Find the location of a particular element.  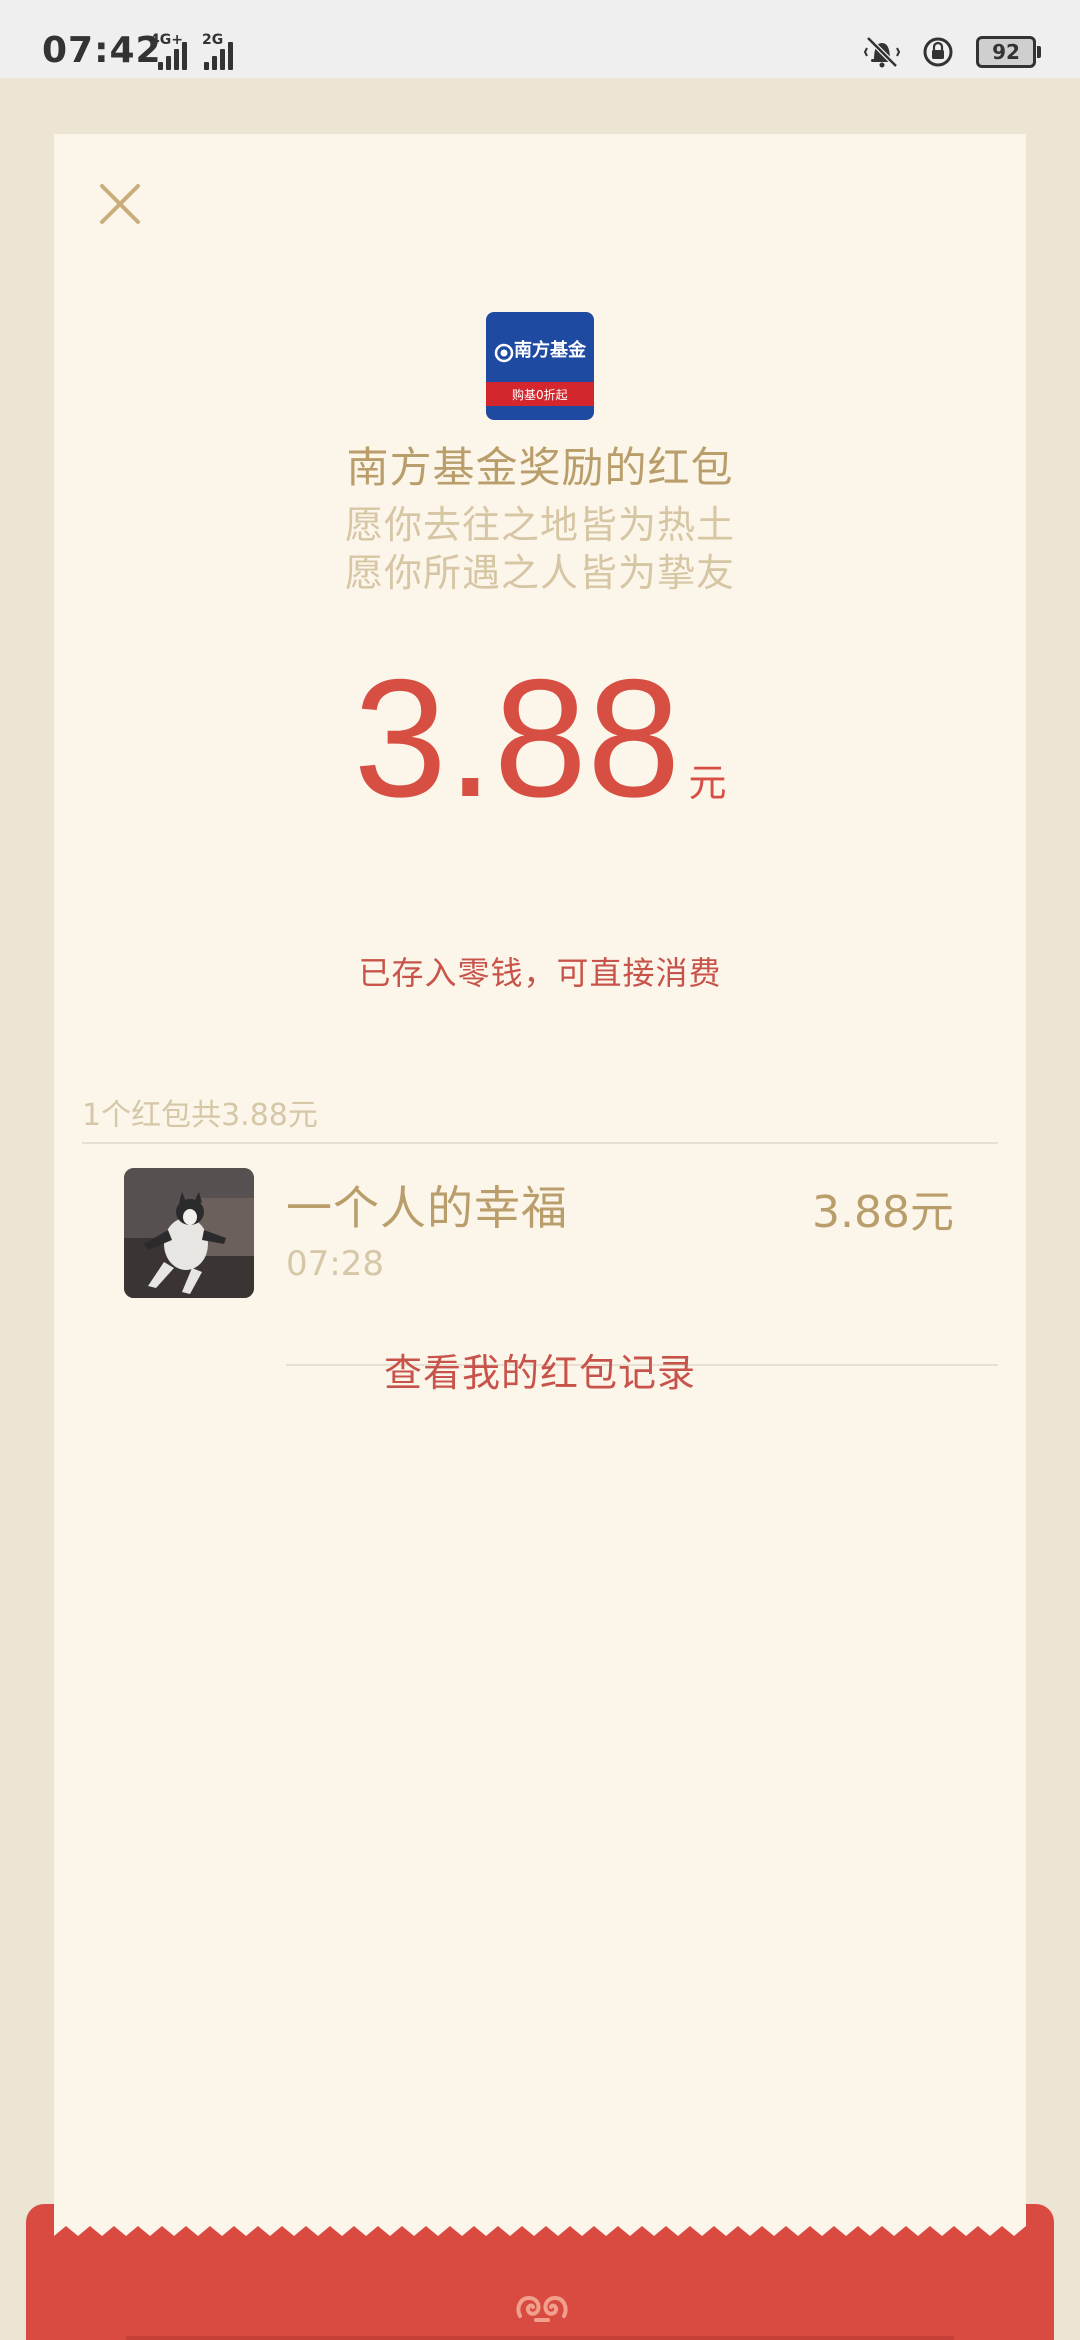

close-icon is located at coordinates (120, 204).